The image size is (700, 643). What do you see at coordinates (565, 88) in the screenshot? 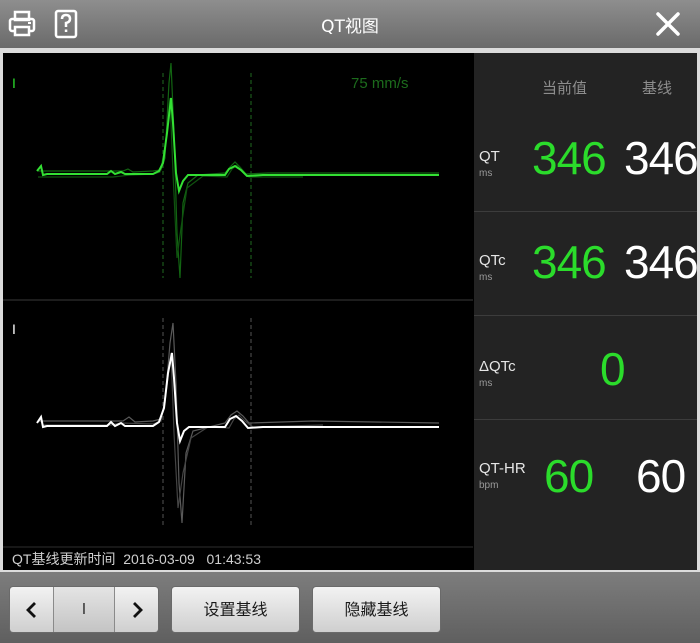
I see `header-current: 当前值` at bounding box center [565, 88].